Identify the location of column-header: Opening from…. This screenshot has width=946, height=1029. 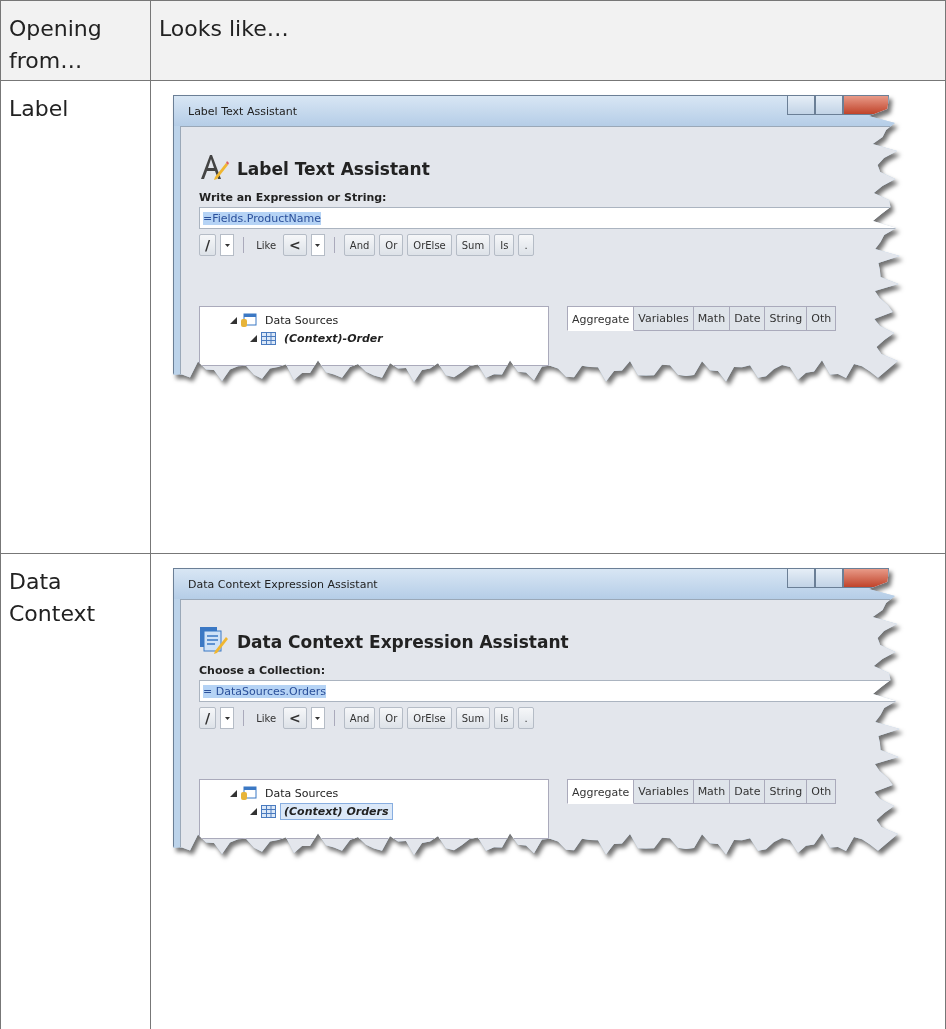
(55, 44).